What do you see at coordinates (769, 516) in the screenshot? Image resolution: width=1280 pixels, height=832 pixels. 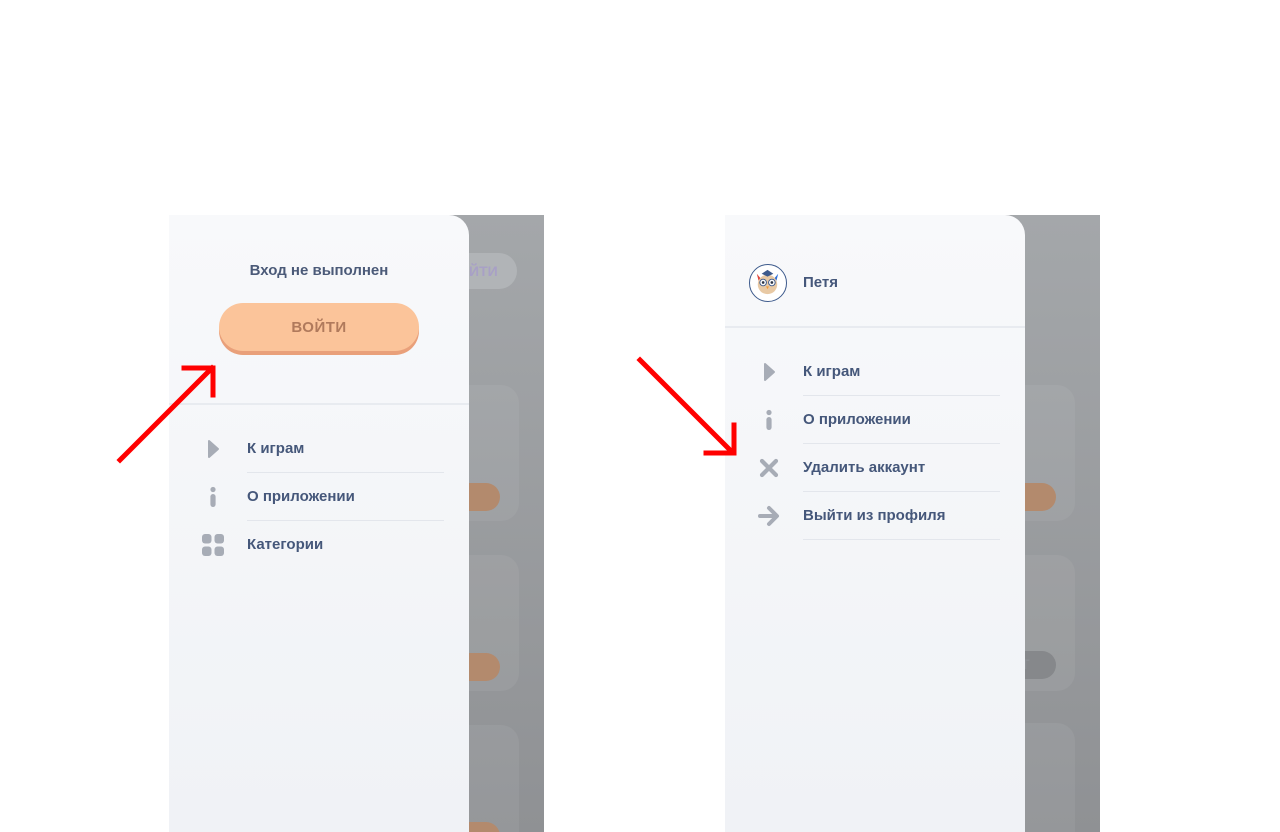 I see `logout-arrow-icon` at bounding box center [769, 516].